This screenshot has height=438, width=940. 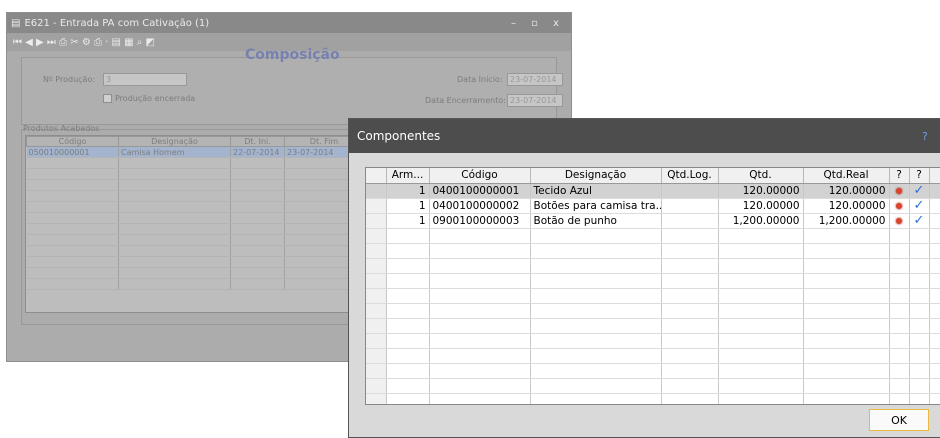 What do you see at coordinates (480, 79) in the screenshot?
I see `start-date-label: Data Início:` at bounding box center [480, 79].